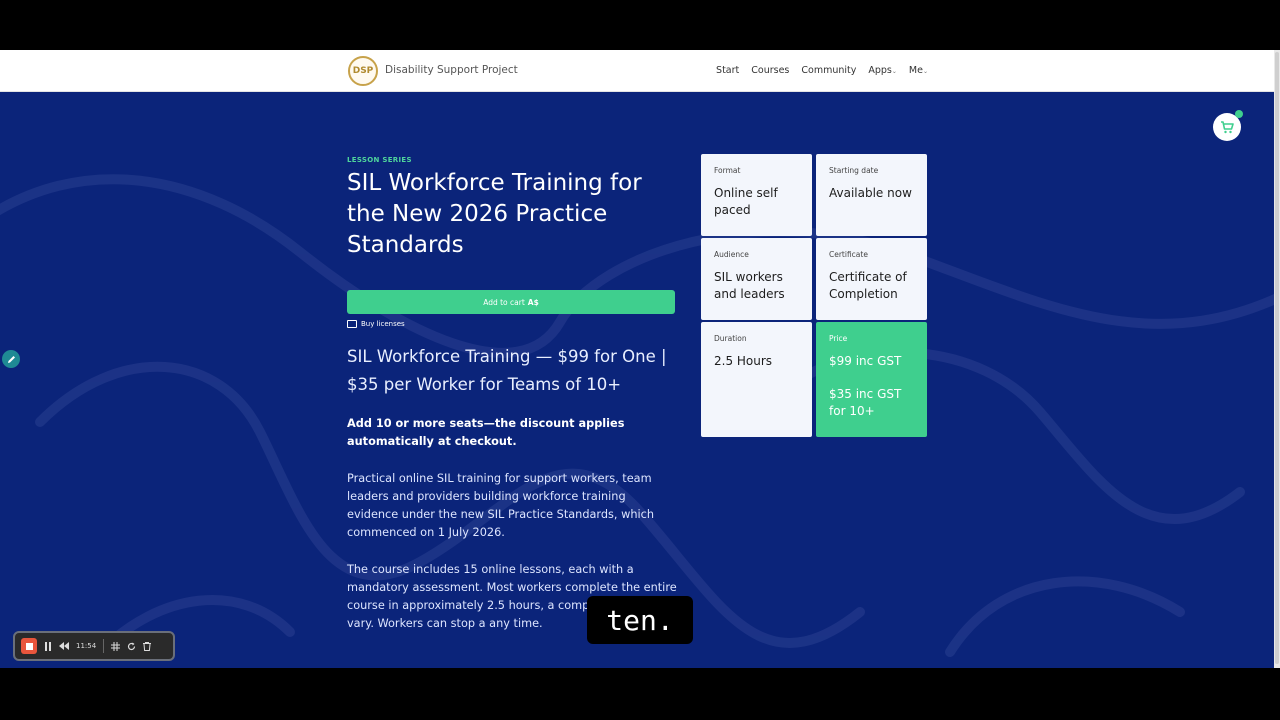  Describe the element at coordinates (868, 285) in the screenshot. I see `card-value: Certificate of Completion` at that location.